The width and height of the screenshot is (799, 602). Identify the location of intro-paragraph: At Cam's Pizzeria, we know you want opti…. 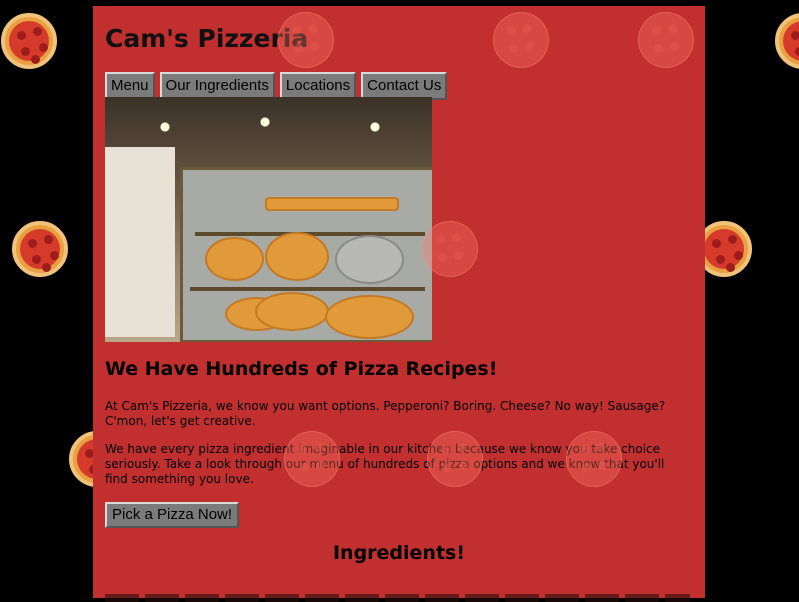
(385, 413).